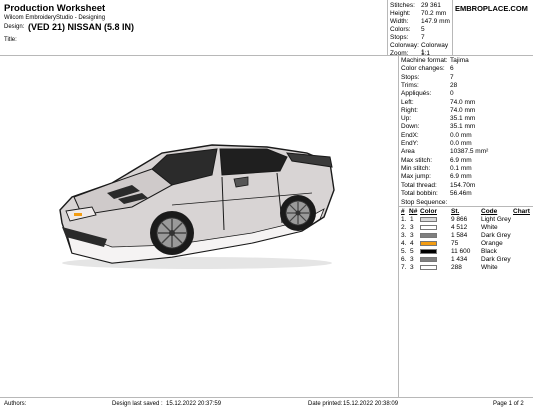 The width and height of the screenshot is (533, 412). What do you see at coordinates (459, 235) in the screenshot?
I see `row-stitches: 1 584` at bounding box center [459, 235].